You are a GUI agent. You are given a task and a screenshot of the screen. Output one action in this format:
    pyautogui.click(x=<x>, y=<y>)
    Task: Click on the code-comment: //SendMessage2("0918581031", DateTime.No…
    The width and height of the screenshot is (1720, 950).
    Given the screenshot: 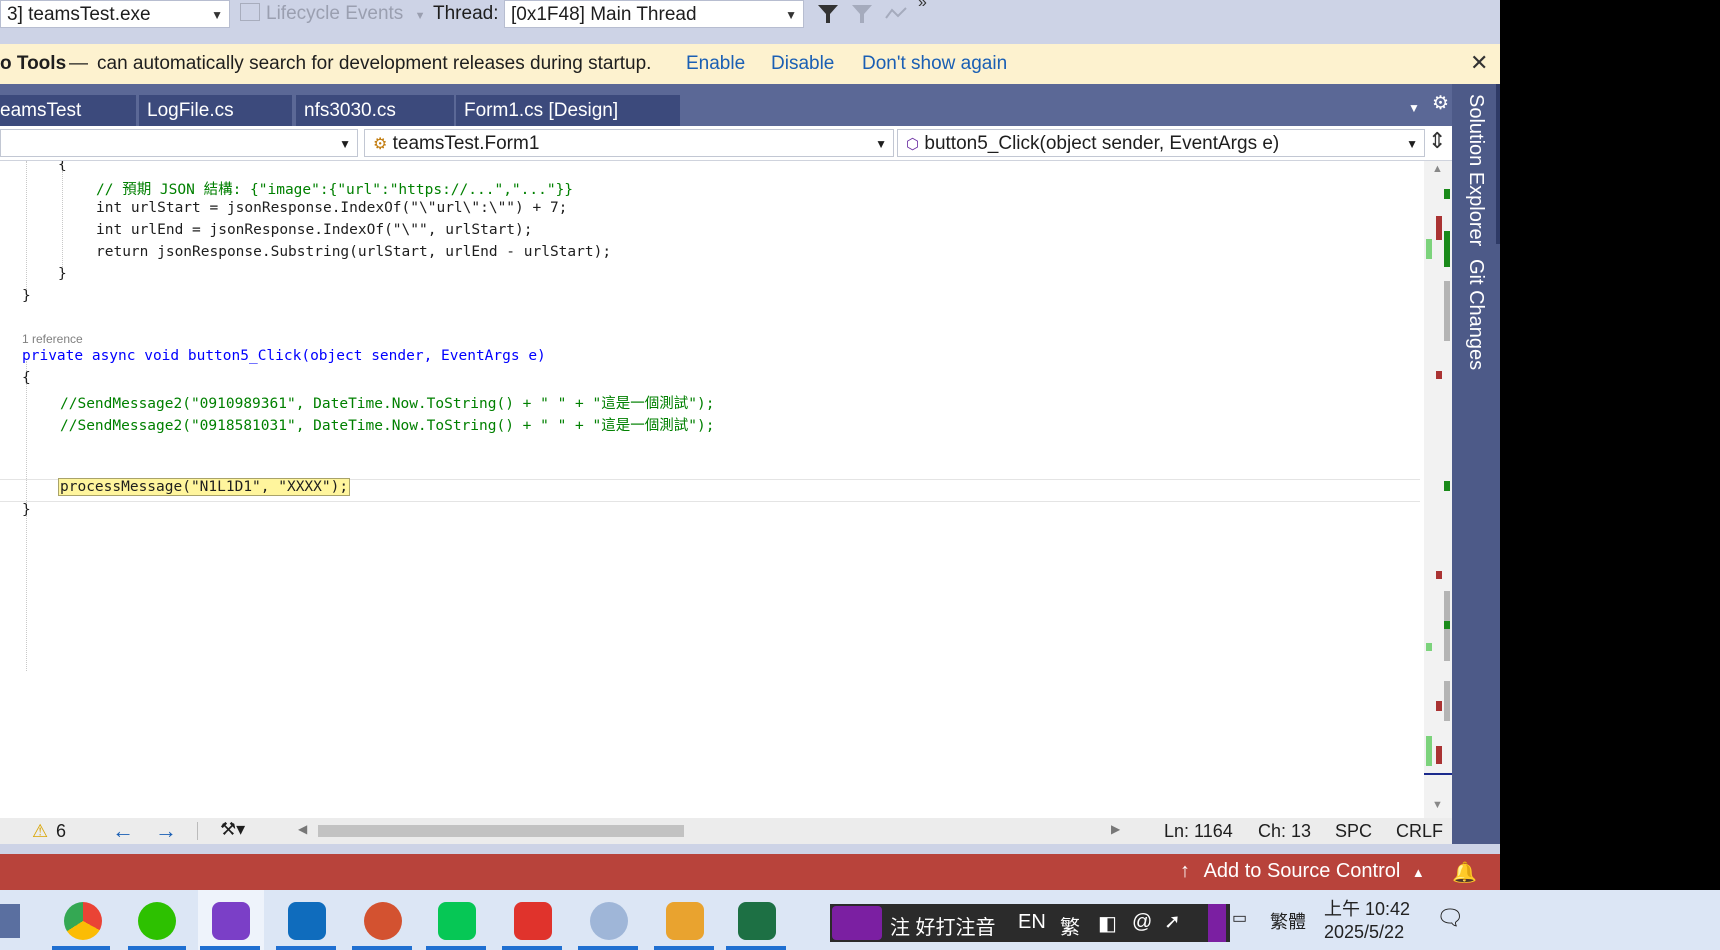 What is the action you would take?
    pyautogui.click(x=387, y=426)
    